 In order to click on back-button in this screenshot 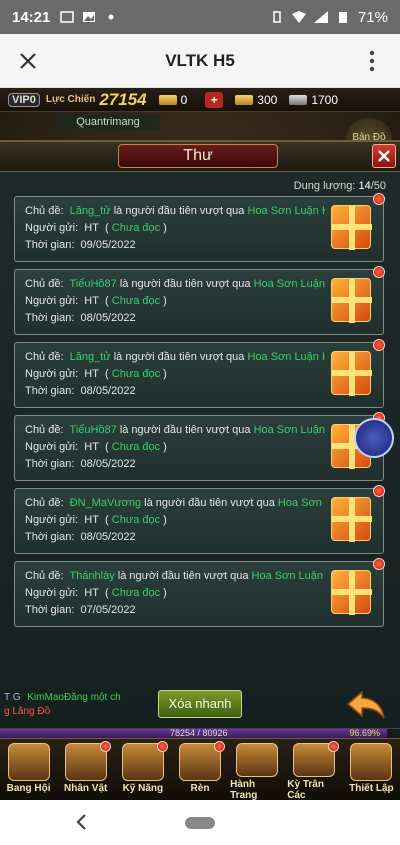, I will do `click(366, 704)`.